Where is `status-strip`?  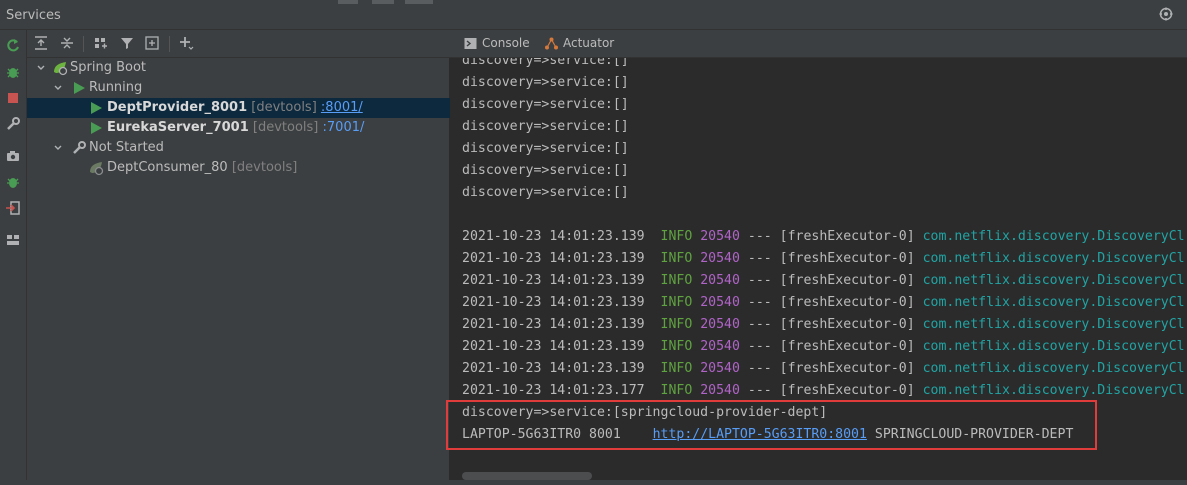
status-strip is located at coordinates (593, 482).